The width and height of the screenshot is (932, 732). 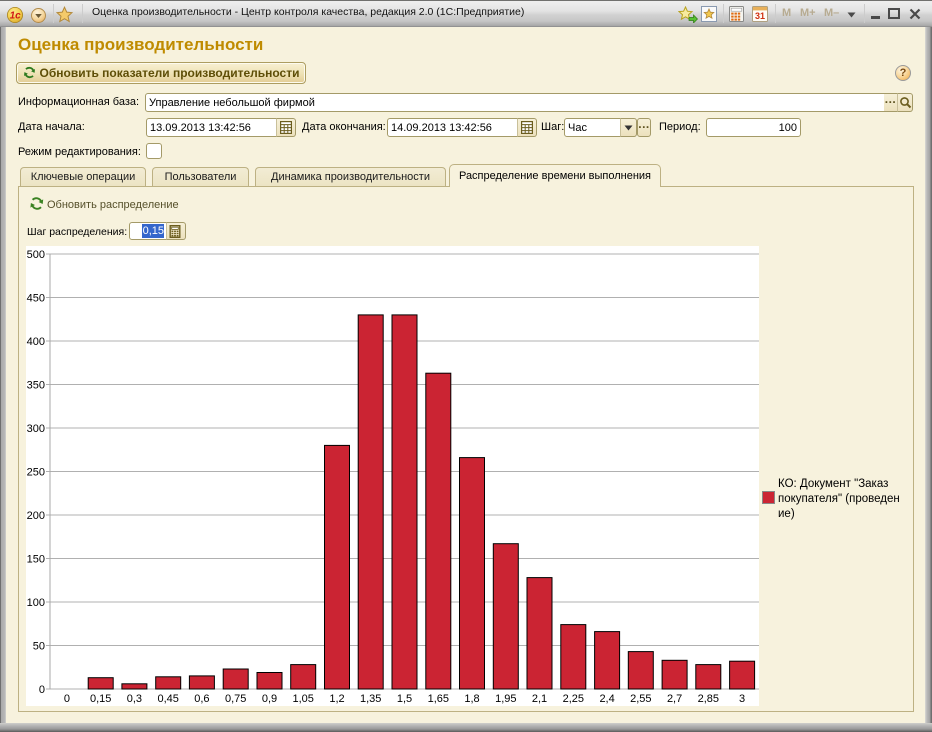 What do you see at coordinates (201, 699) in the screenshot?
I see `svg-text: 0,6` at bounding box center [201, 699].